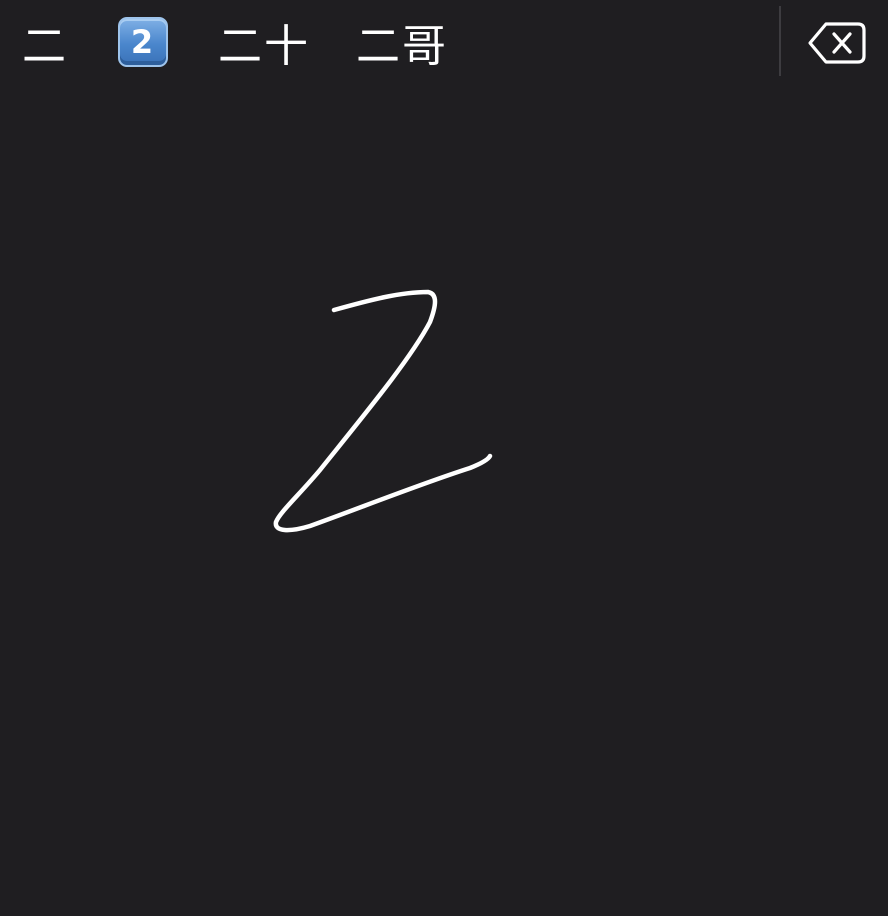 This screenshot has width=888, height=916. What do you see at coordinates (264, 46) in the screenshot?
I see `candidate-3-label: 二十` at bounding box center [264, 46].